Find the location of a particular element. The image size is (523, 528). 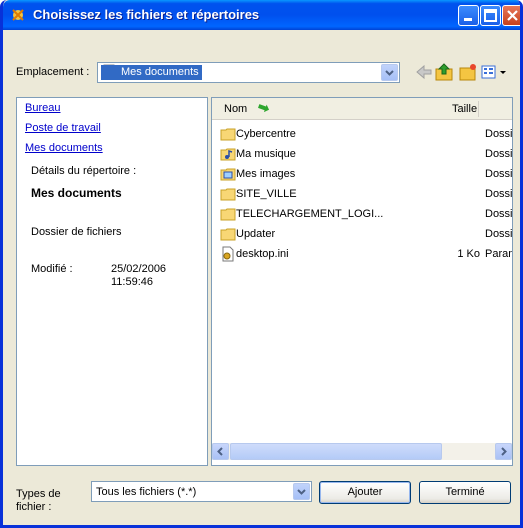

scroll-left-button is located at coordinates (220, 451).